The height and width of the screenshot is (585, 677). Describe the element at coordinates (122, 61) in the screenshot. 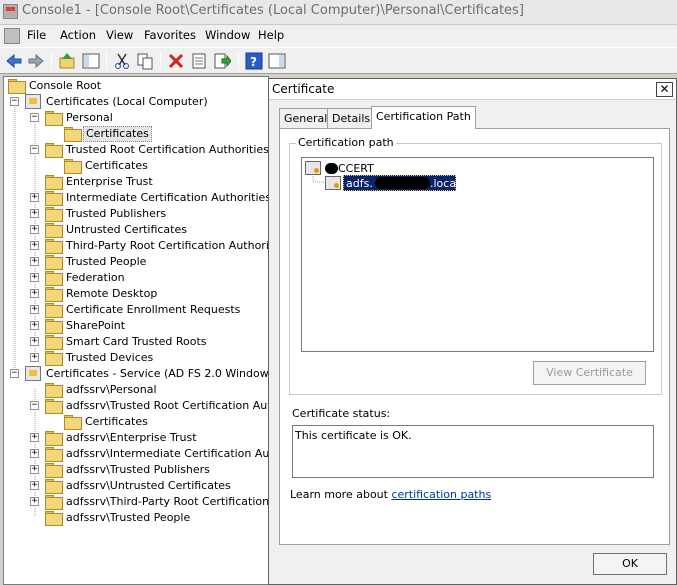

I see `cut-icon` at that location.